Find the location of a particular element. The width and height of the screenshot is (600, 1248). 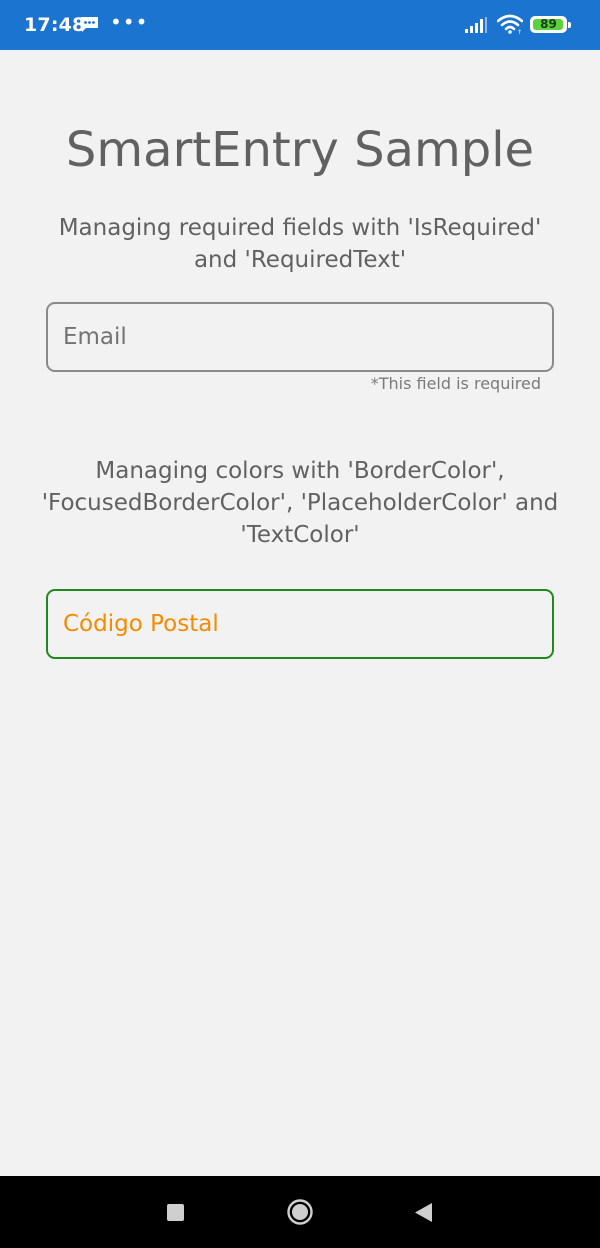

status-bar: 17:48 ••• ↑↓ 89 is located at coordinates (300, 25).